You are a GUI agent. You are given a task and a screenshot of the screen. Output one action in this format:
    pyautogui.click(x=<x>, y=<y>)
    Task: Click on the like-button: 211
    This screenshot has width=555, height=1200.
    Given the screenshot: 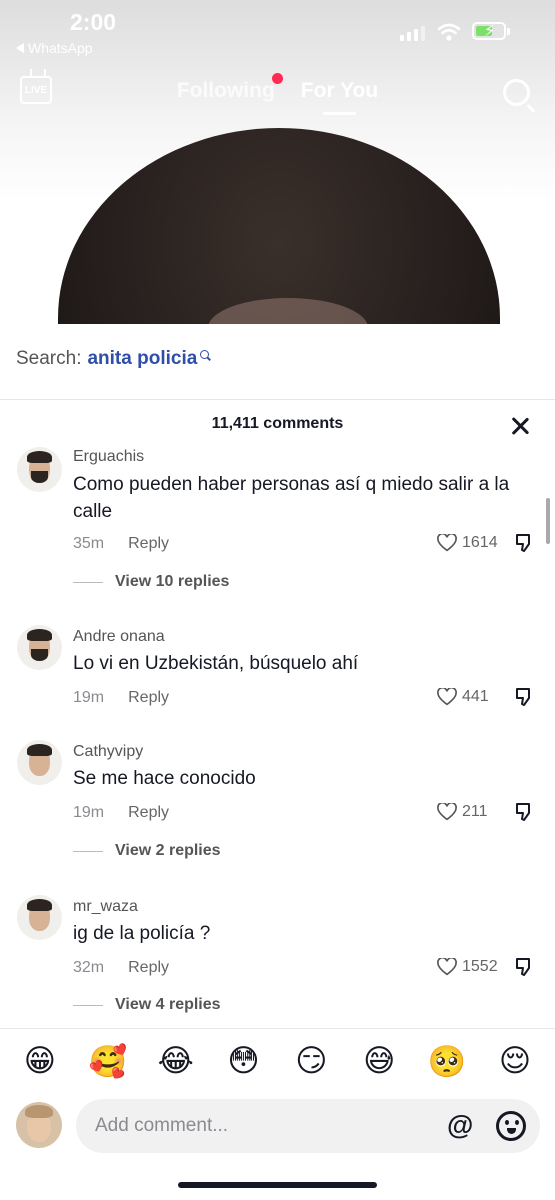 What is the action you would take?
    pyautogui.click(x=462, y=812)
    